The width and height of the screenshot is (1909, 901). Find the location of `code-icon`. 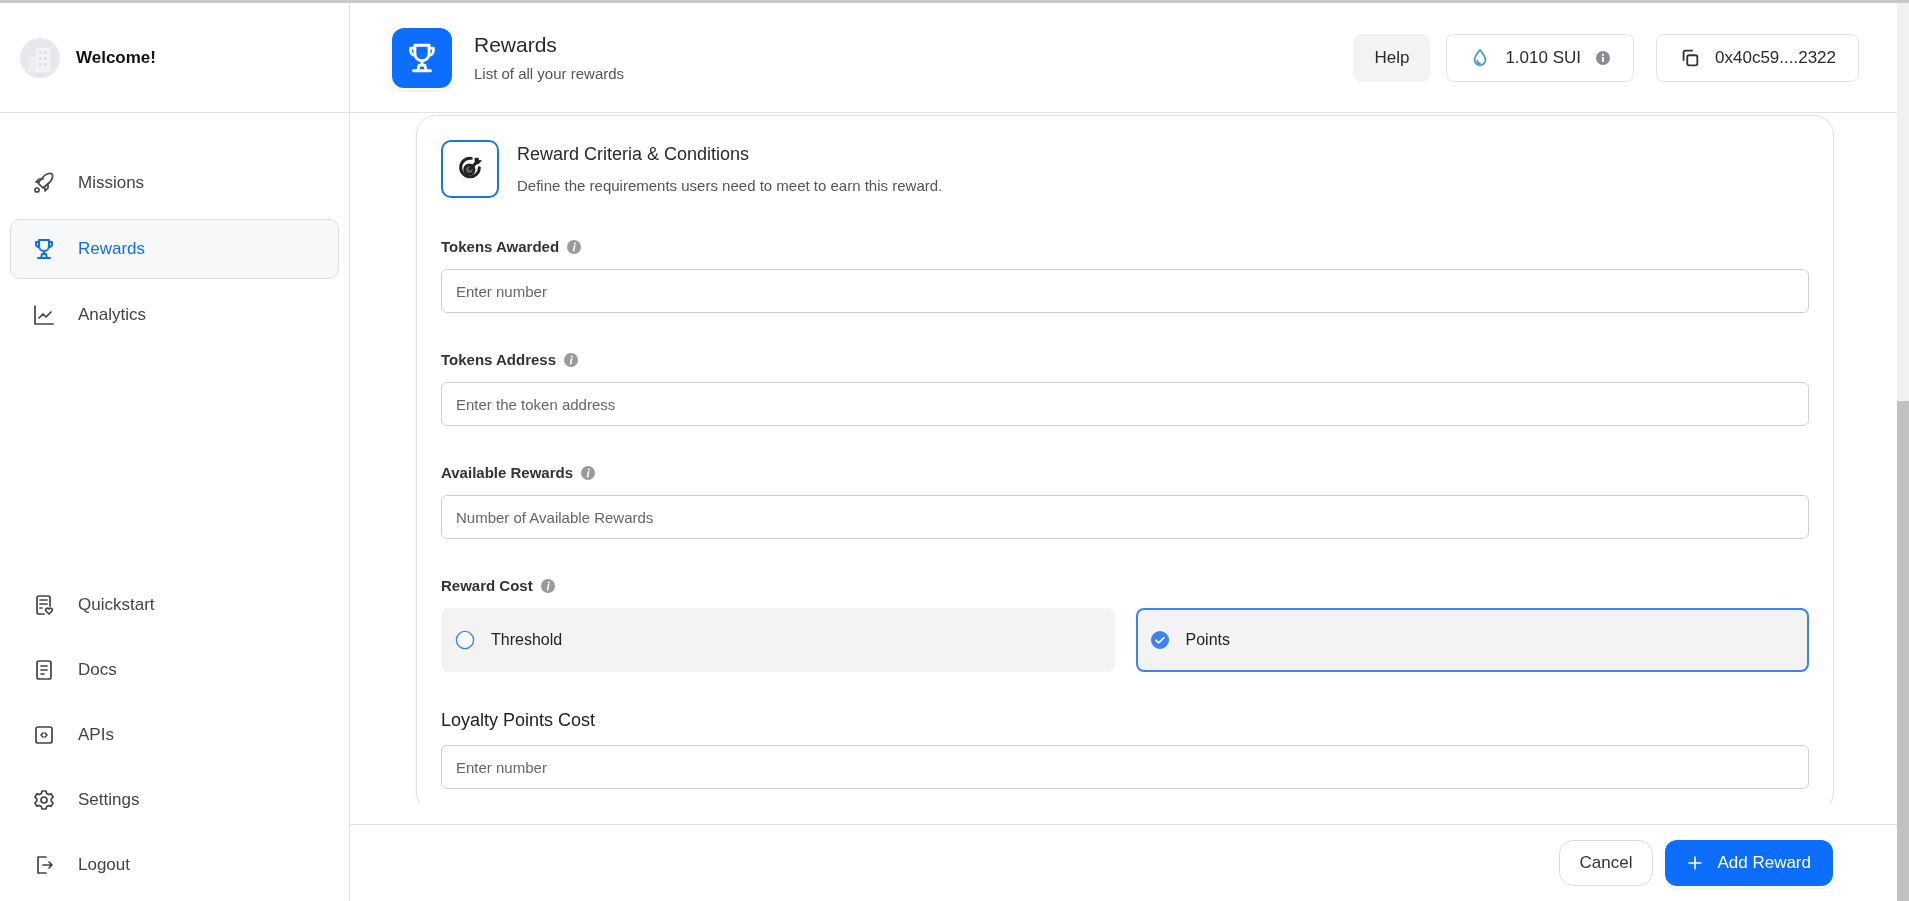

code-icon is located at coordinates (44, 735).